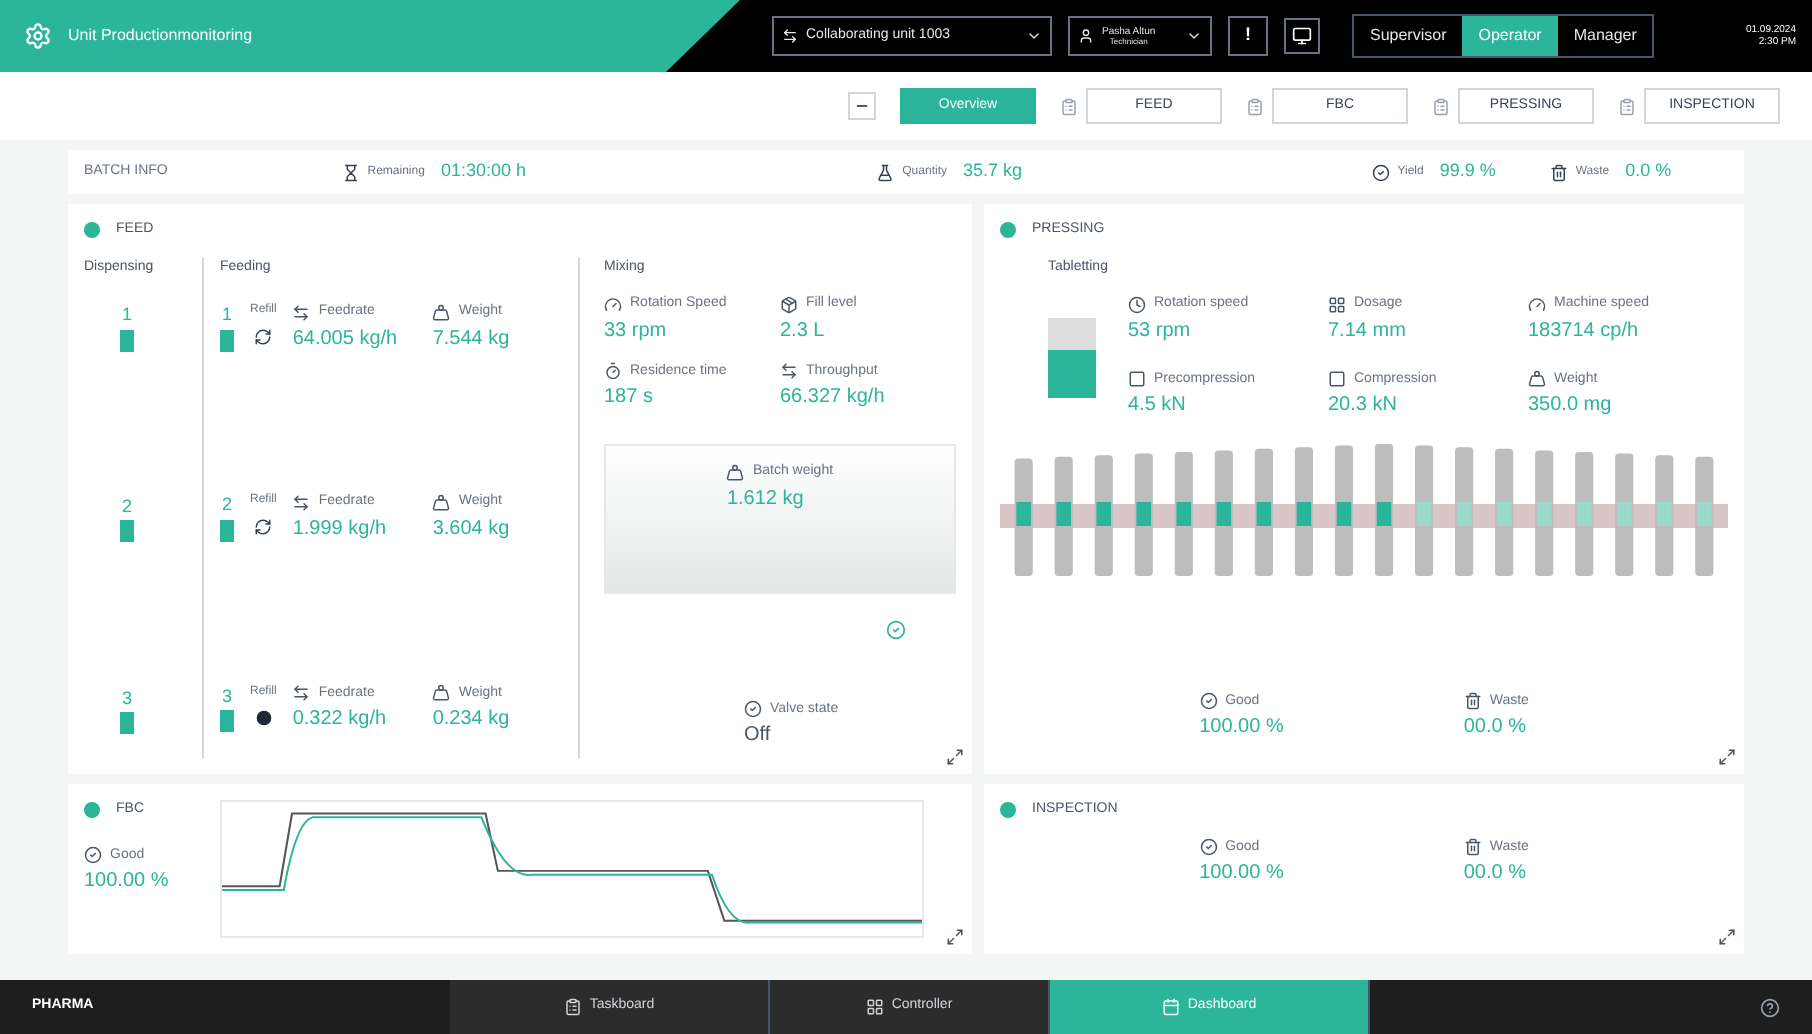 This screenshot has width=1812, height=1034. Describe the element at coordinates (1770, 1007) in the screenshot. I see `help-icon` at that location.